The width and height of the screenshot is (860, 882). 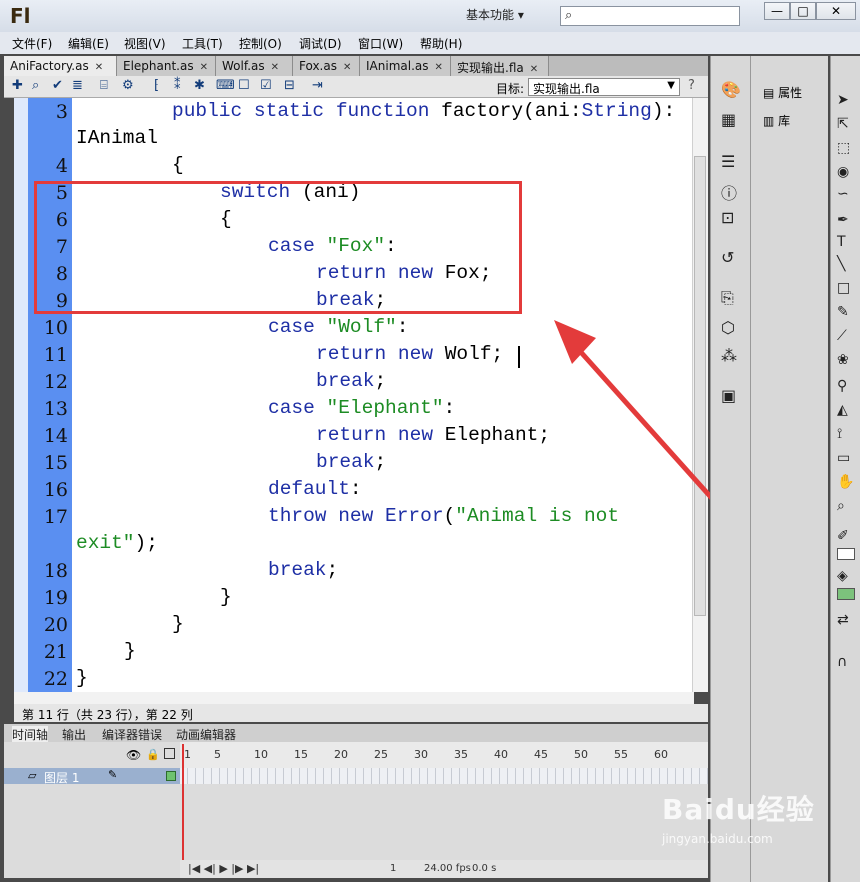 I want to click on zoom-tool-icon: ⌕, so click(x=841, y=506).